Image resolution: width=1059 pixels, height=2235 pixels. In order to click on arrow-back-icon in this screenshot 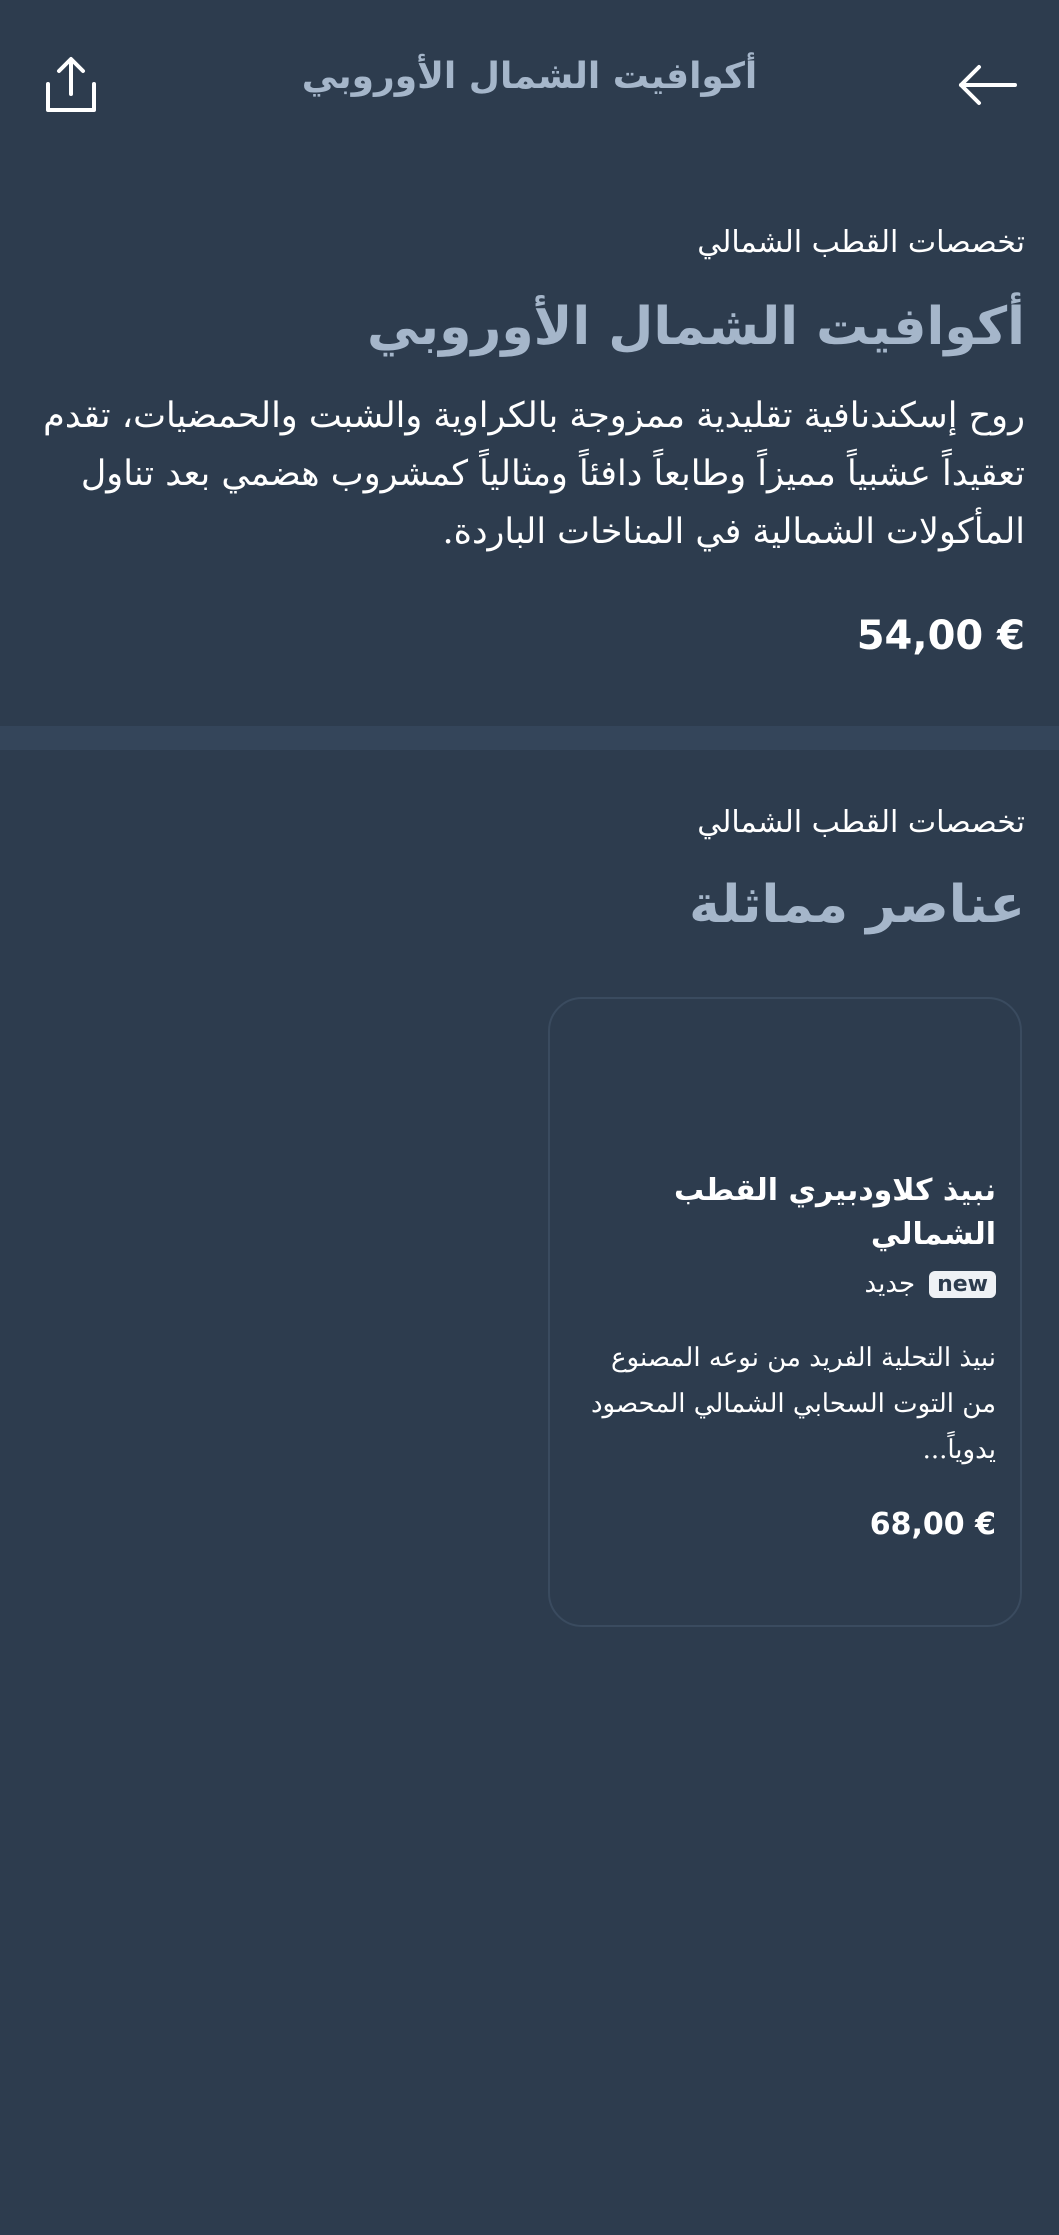, I will do `click(988, 85)`.